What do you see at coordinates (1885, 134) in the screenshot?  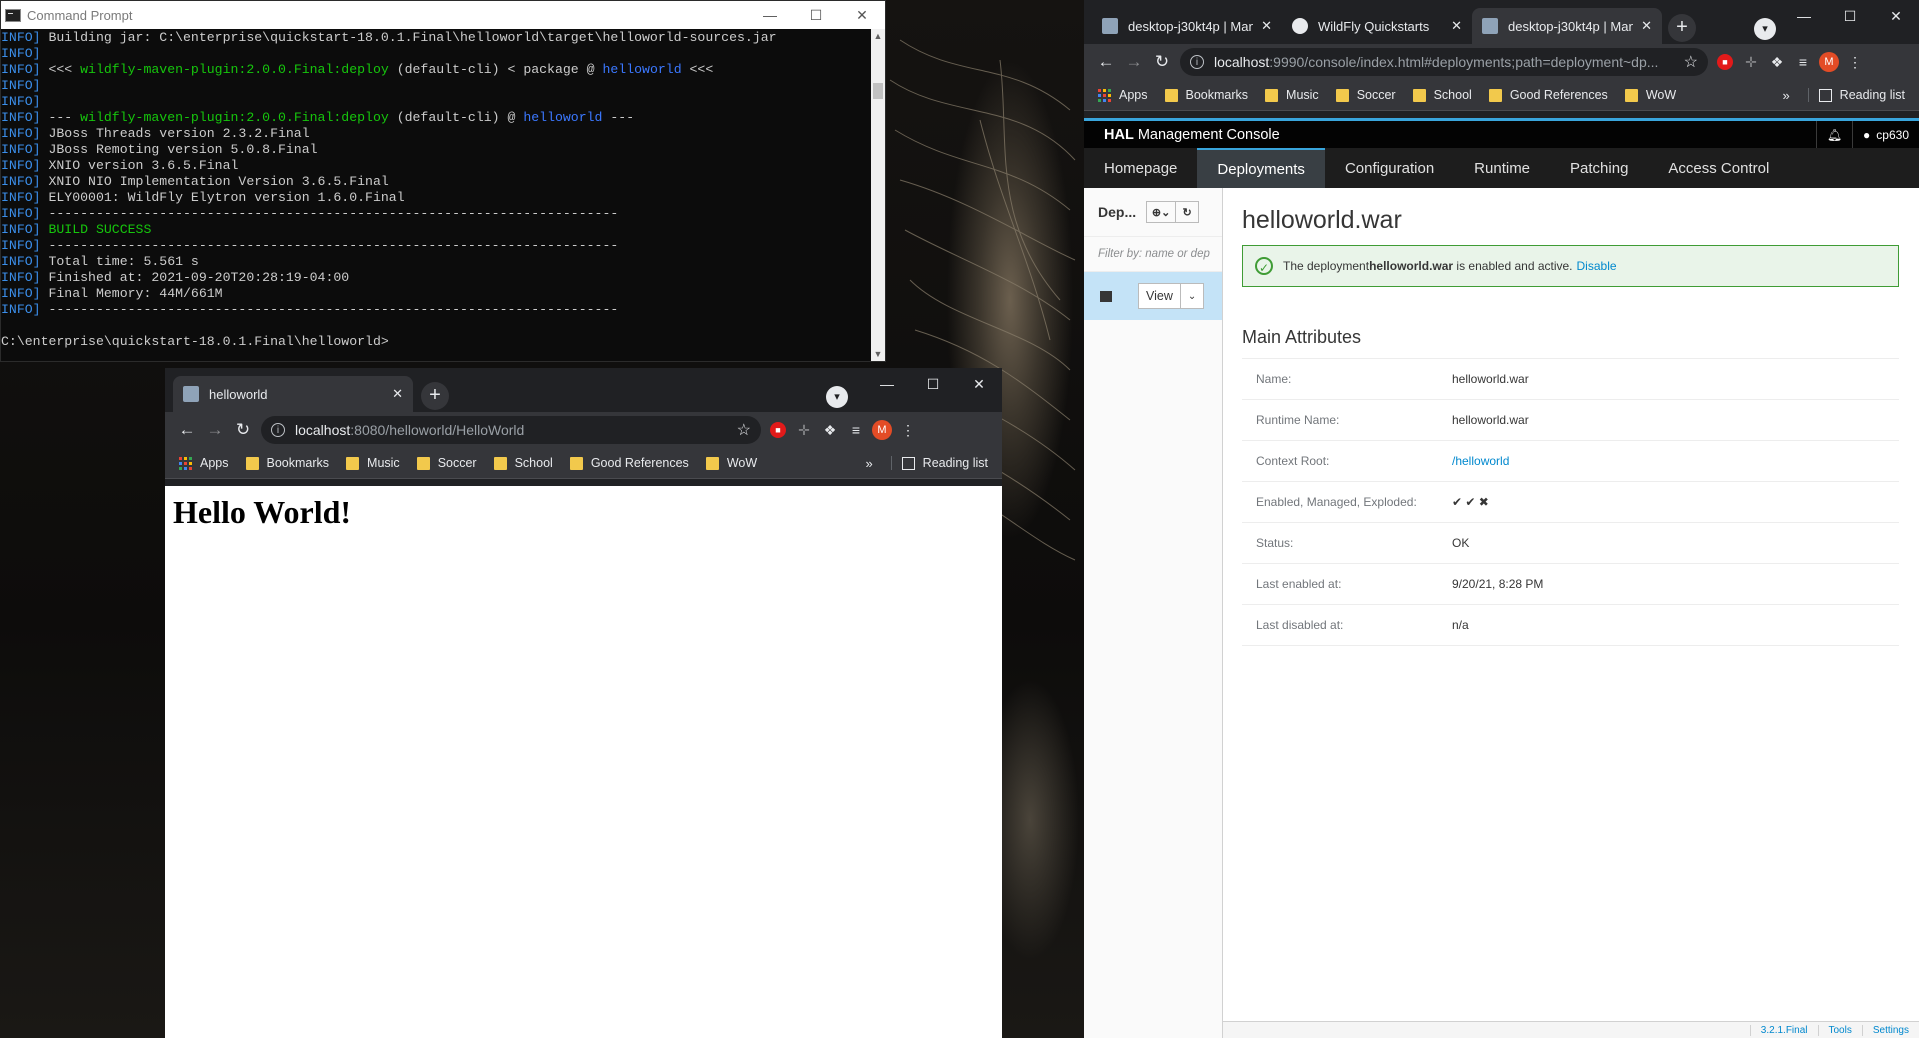 I see `user-menu: ● cp630` at bounding box center [1885, 134].